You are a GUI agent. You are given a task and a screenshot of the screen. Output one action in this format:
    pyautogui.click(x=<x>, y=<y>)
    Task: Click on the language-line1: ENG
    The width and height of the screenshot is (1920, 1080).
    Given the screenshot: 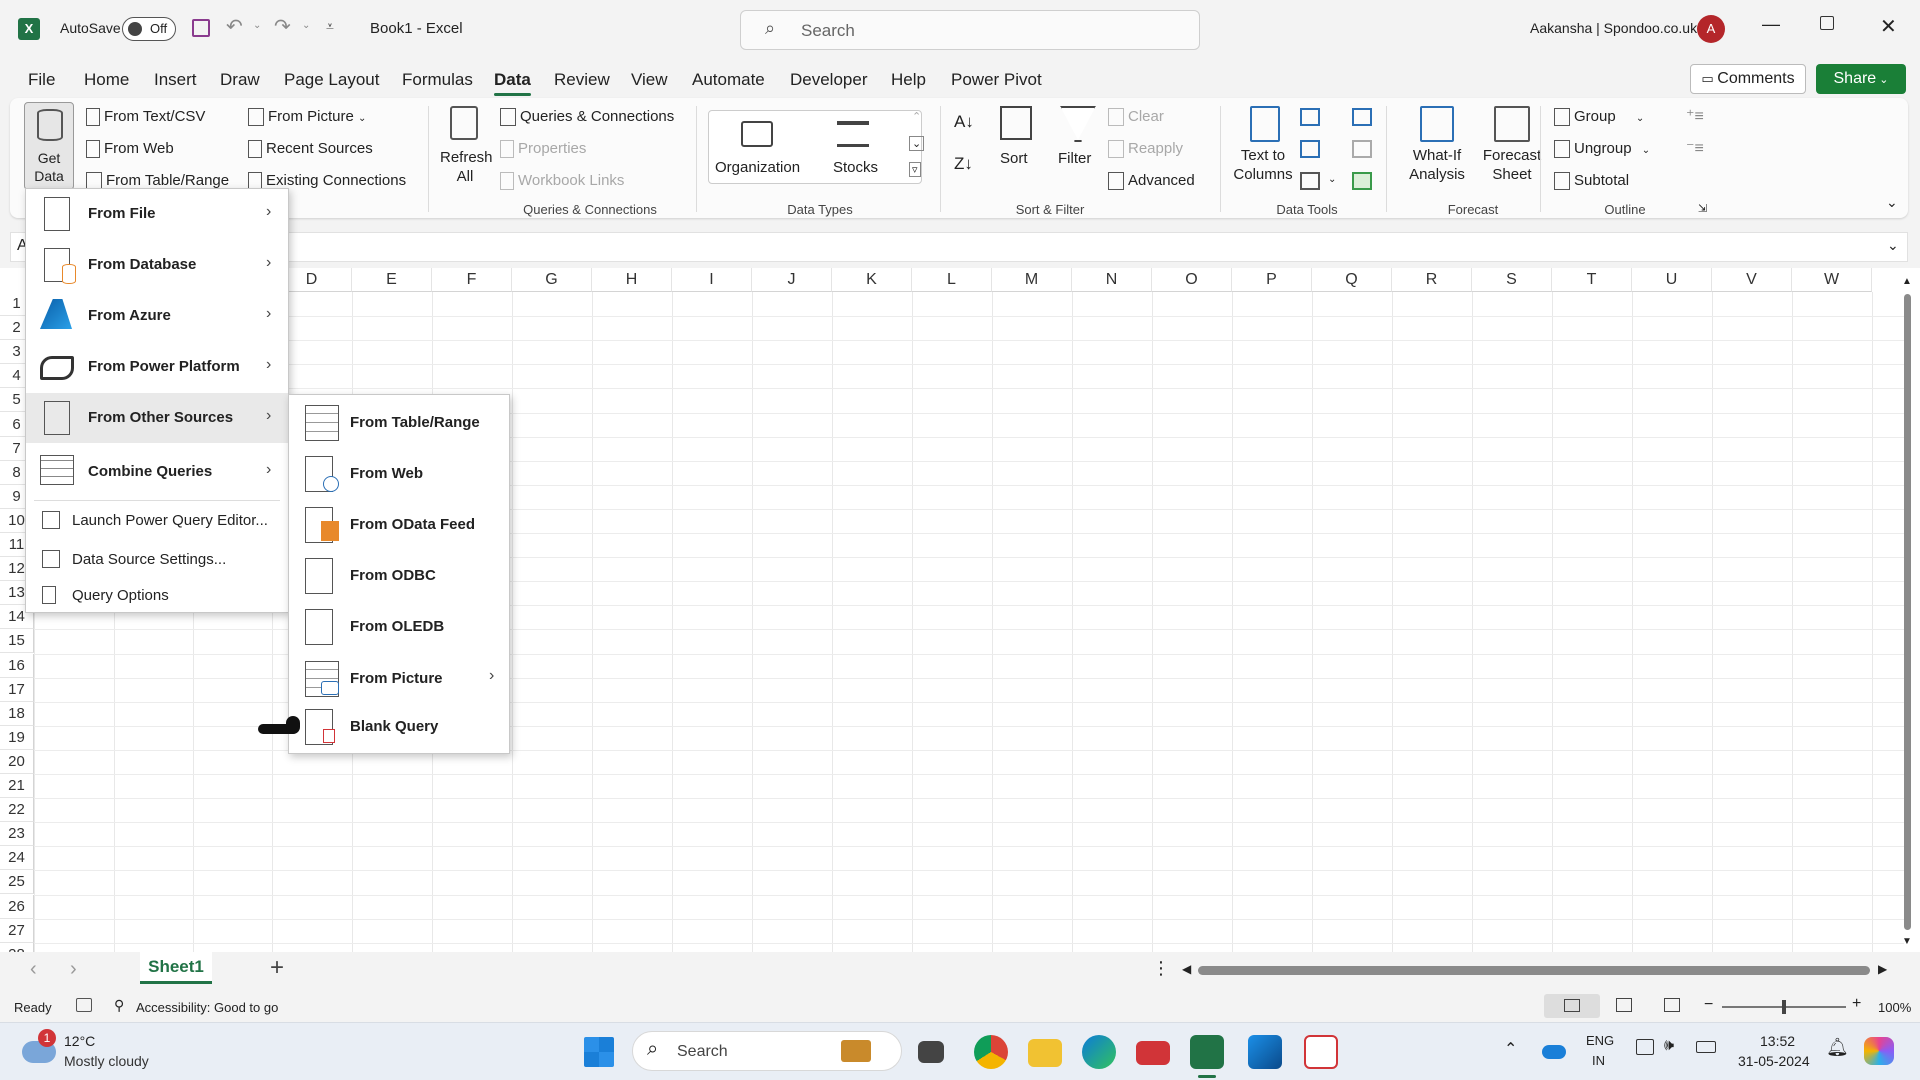 What is the action you would take?
    pyautogui.click(x=1600, y=1040)
    